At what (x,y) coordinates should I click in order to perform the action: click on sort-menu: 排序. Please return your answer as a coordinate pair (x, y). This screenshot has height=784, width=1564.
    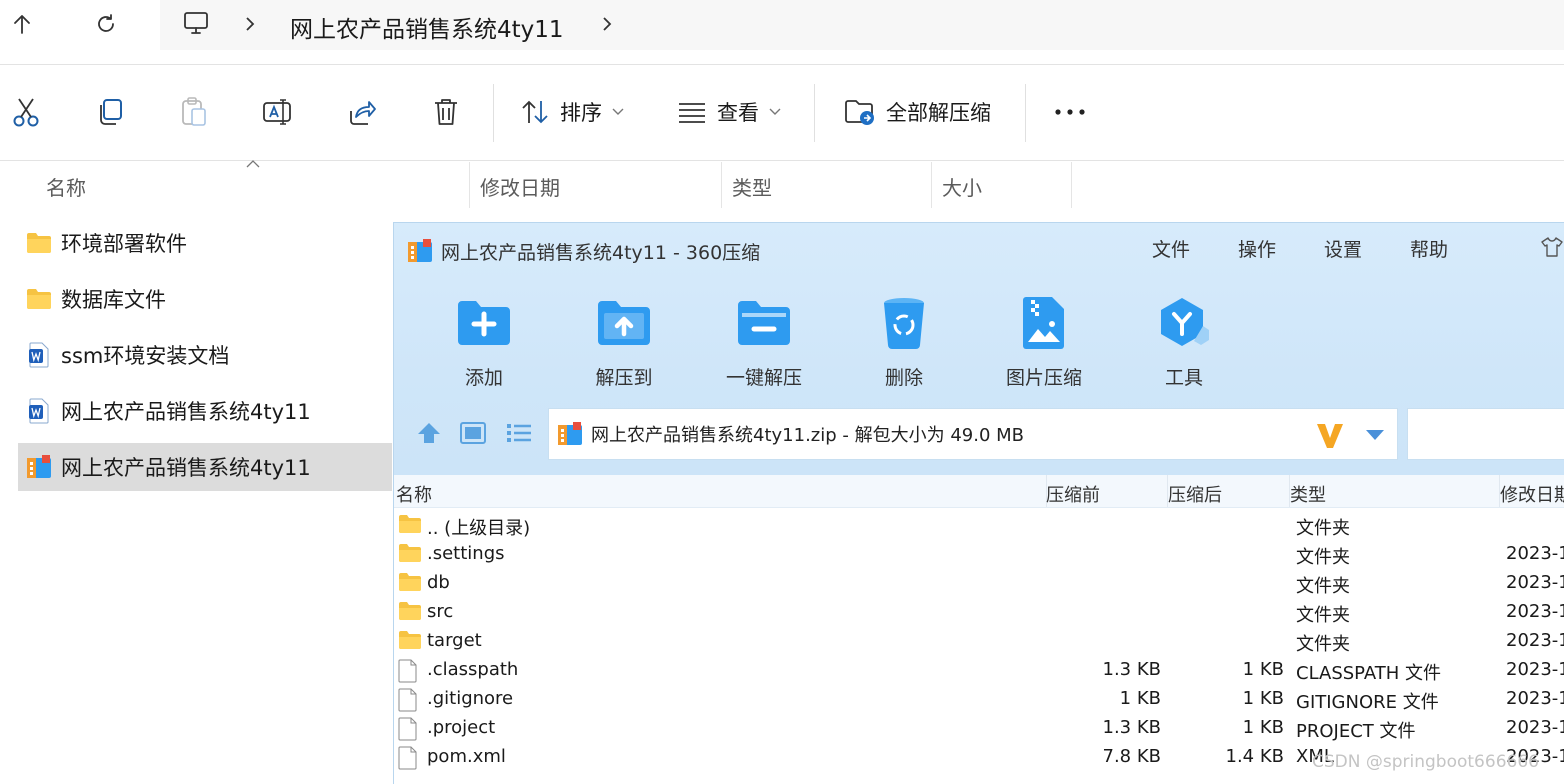
    Looking at the image, I should click on (572, 112).